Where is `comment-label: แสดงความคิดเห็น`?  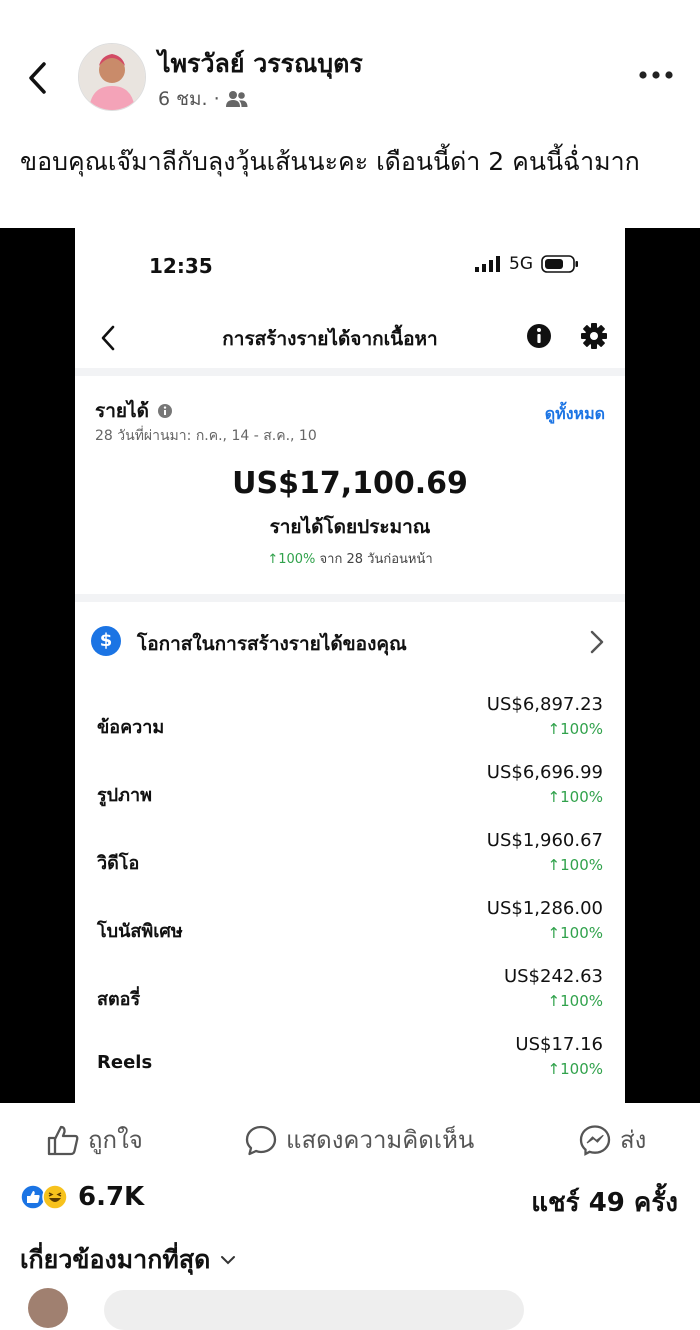
comment-label: แสดงความคิดเห็น is located at coordinates (380, 1140).